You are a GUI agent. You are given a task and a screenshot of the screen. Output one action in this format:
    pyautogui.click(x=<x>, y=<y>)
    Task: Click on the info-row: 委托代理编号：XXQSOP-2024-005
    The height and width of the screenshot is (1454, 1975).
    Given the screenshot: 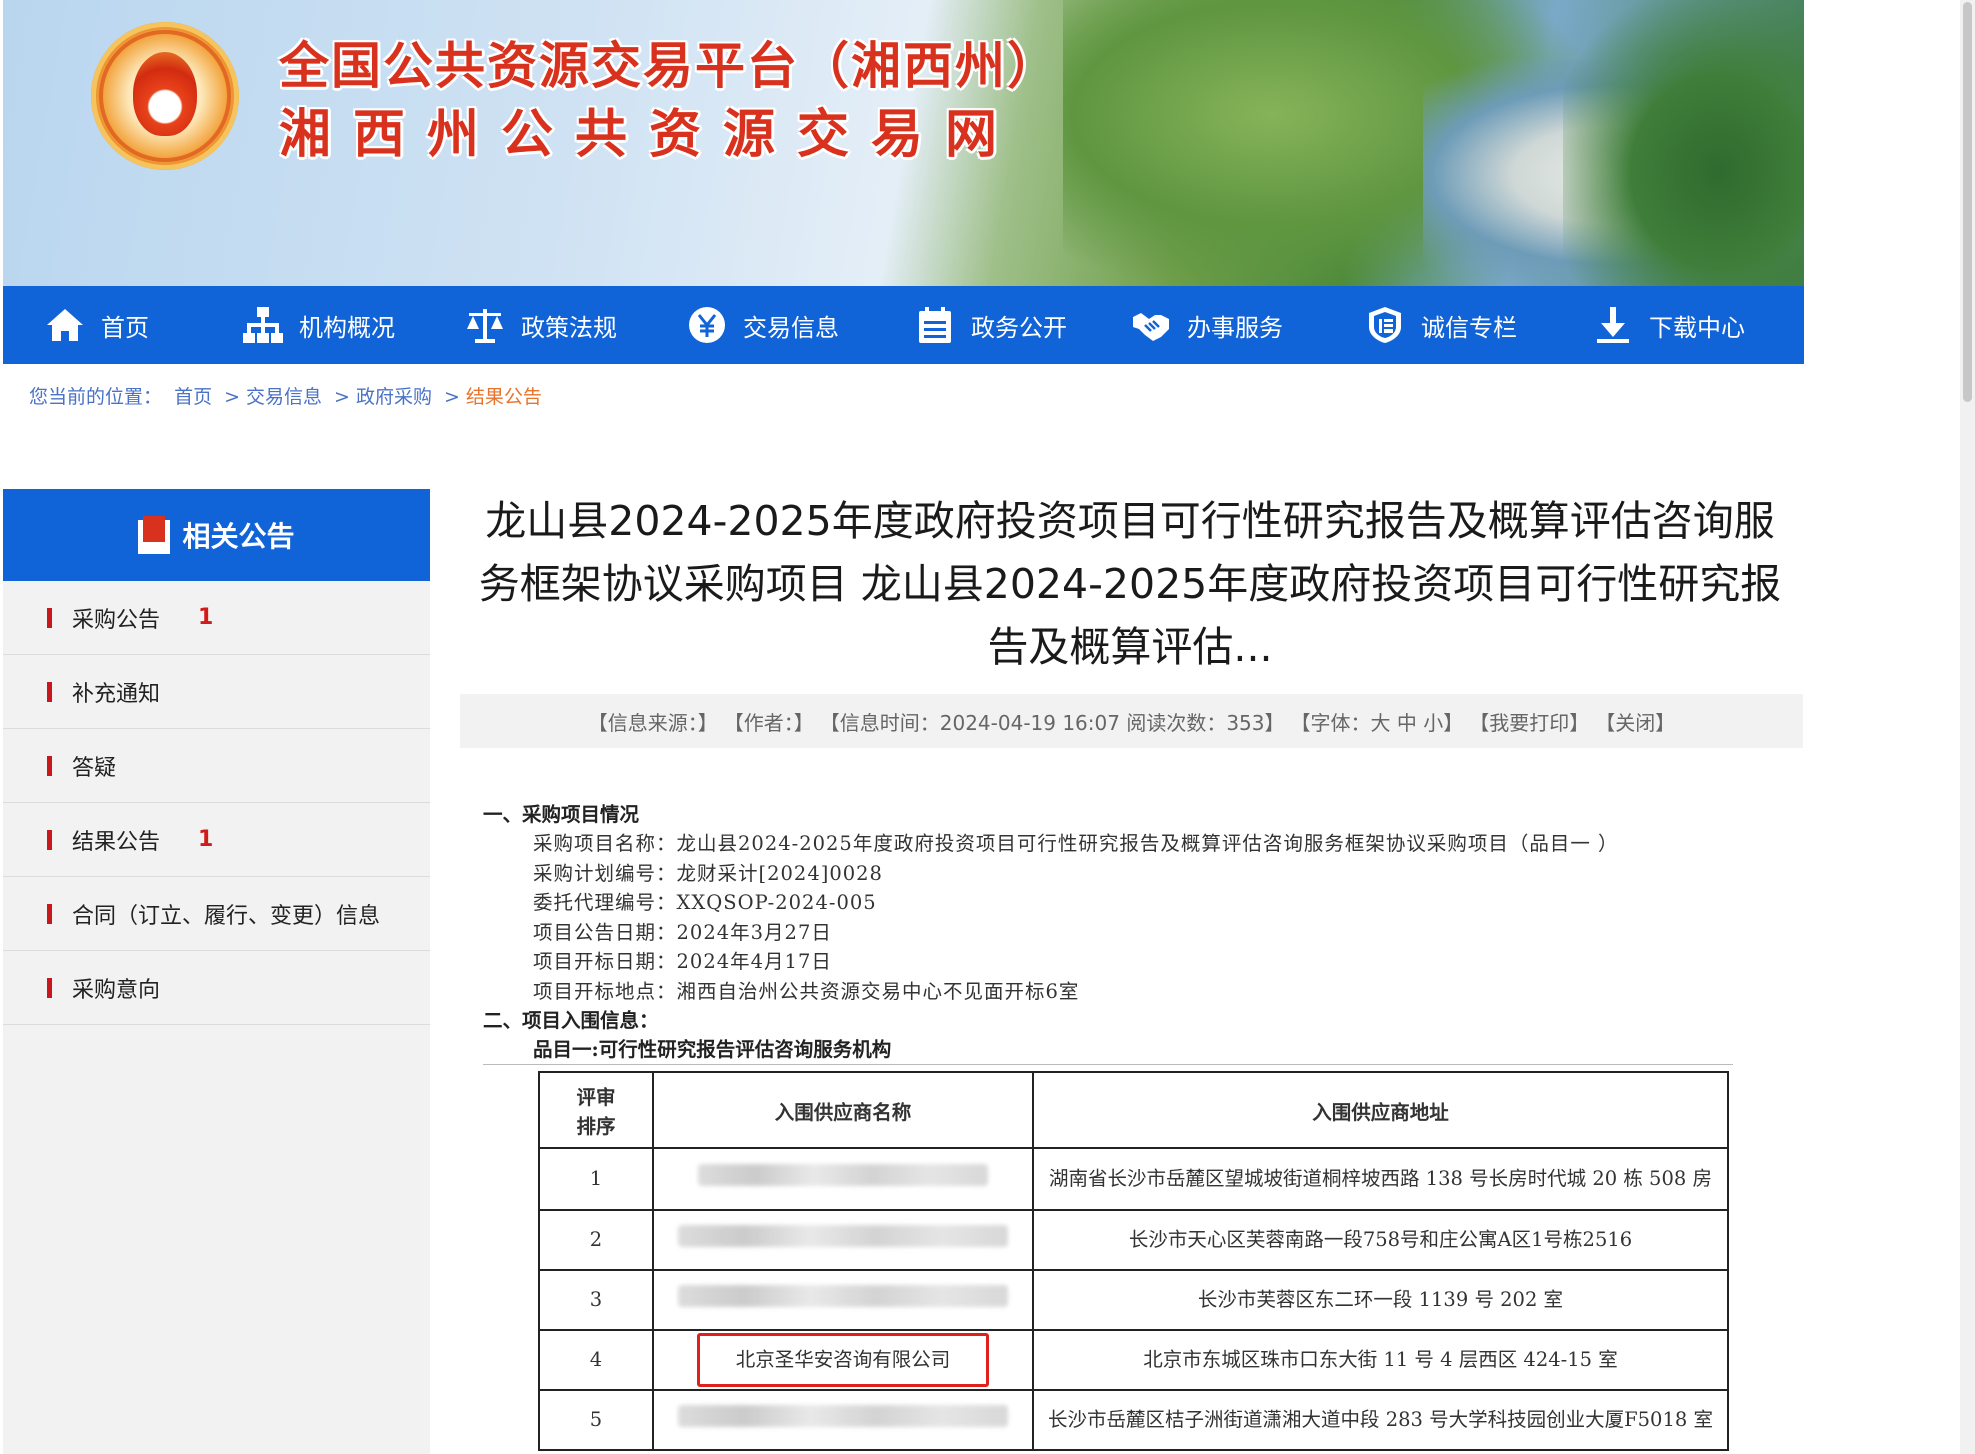 What is the action you would take?
    pyautogui.click(x=705, y=902)
    